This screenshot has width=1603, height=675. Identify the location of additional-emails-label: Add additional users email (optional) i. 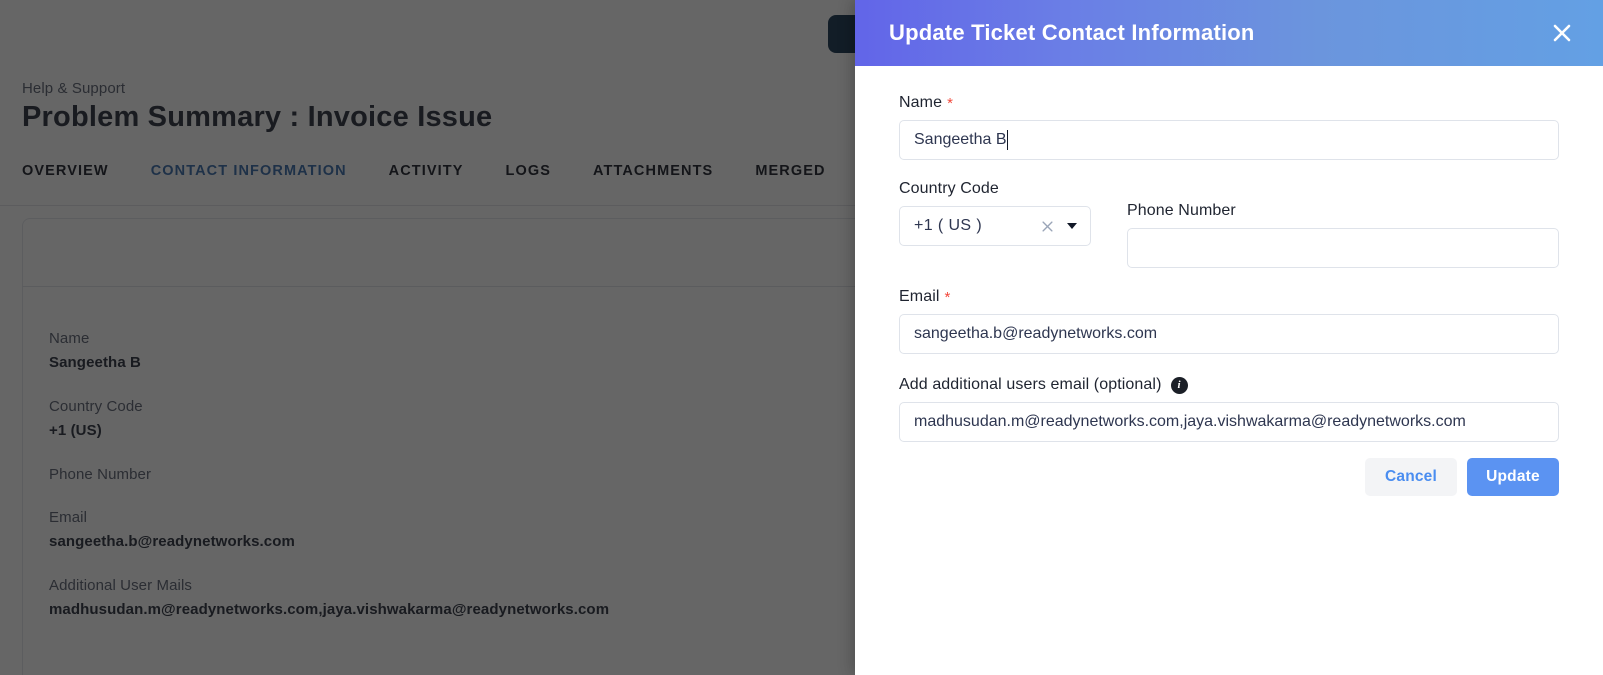
(1229, 385).